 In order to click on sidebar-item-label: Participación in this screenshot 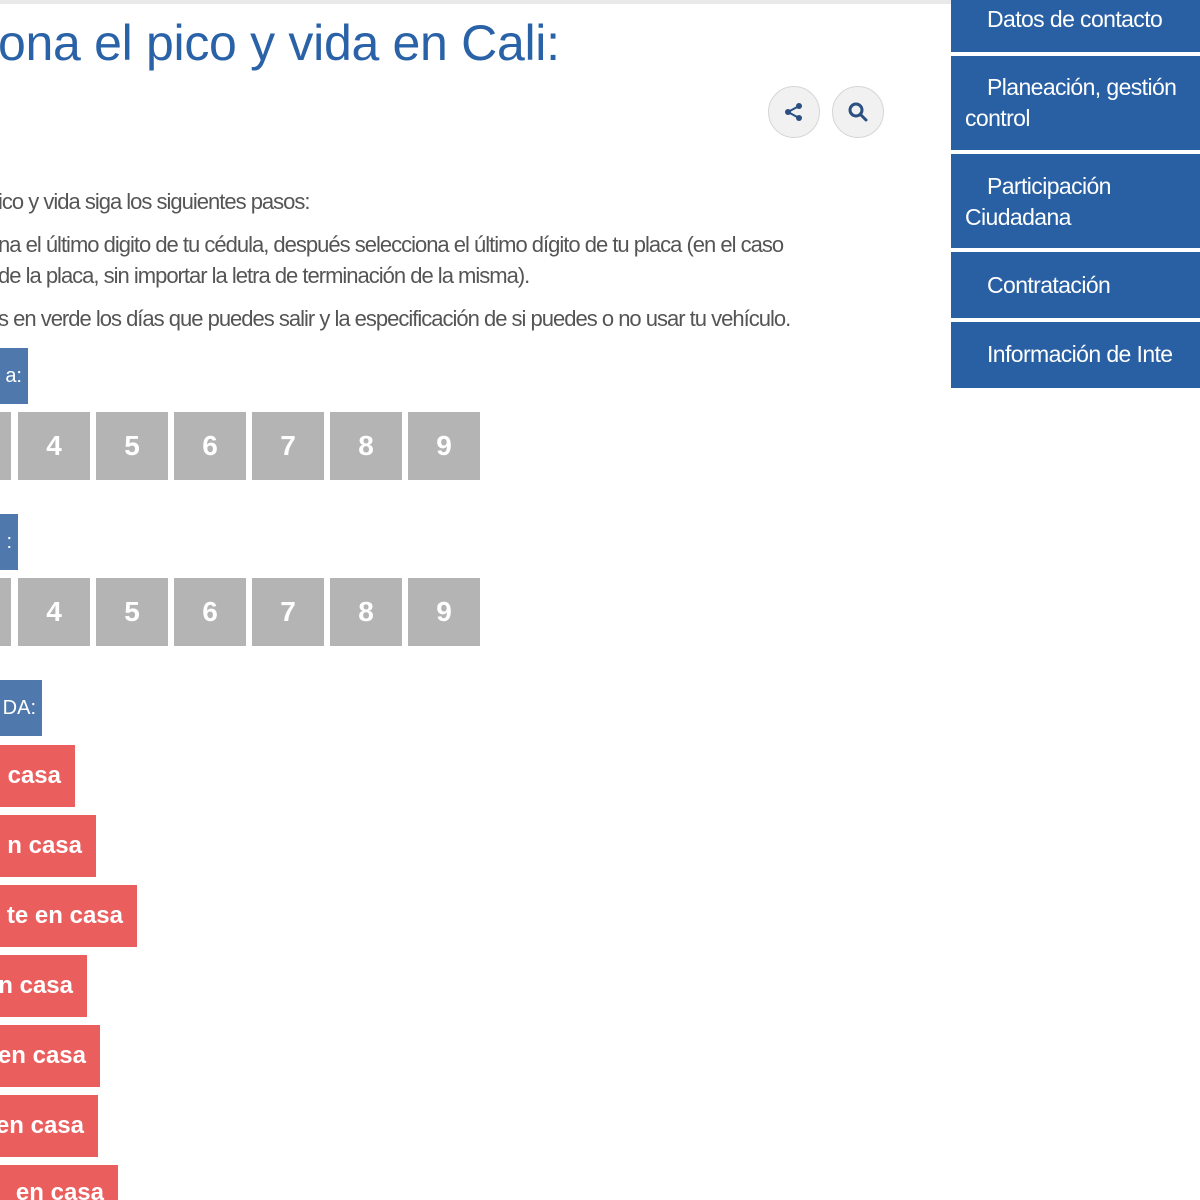, I will do `click(1049, 186)`.